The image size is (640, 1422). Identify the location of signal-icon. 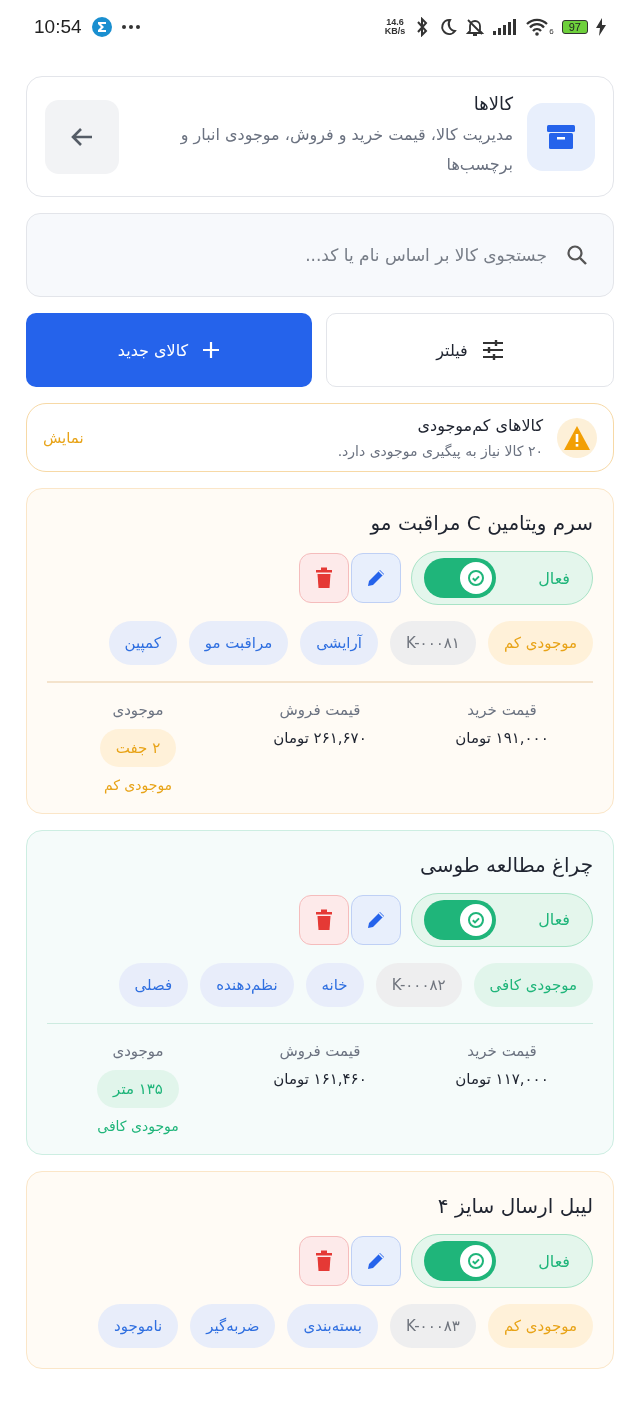
(505, 27).